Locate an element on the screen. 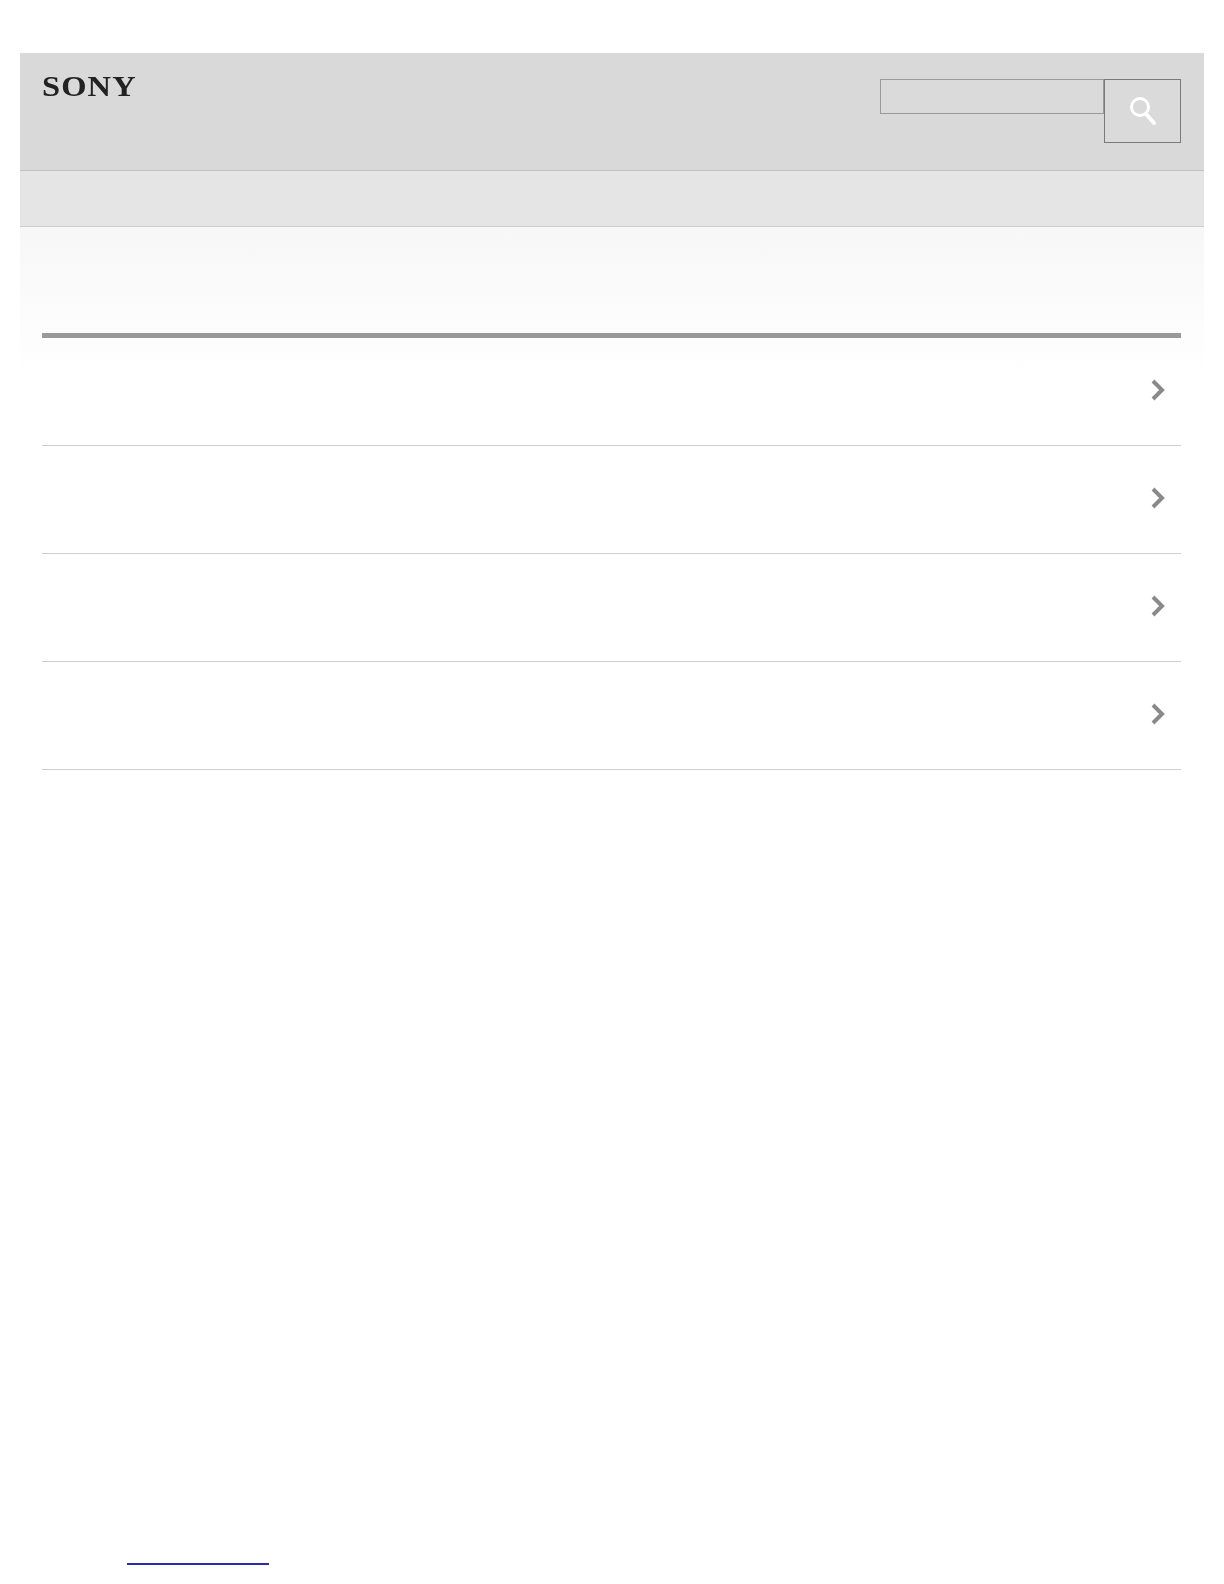  logo: SONY is located at coordinates (89, 86).